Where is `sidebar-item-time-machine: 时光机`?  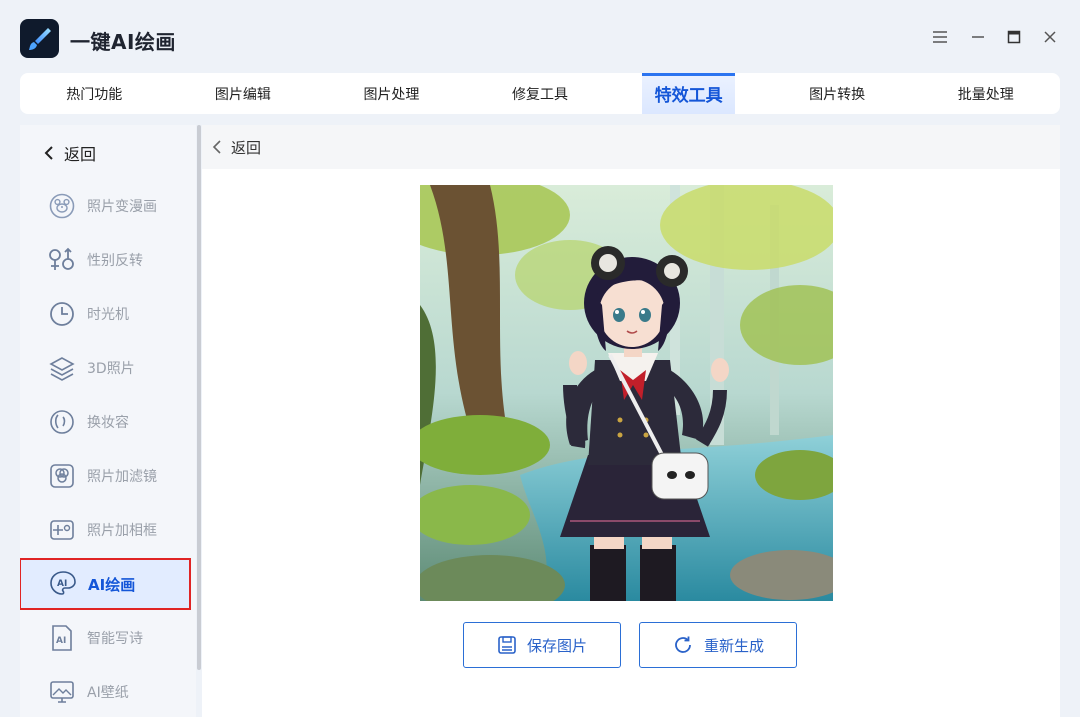 sidebar-item-time-machine: 时光机 is located at coordinates (108, 314).